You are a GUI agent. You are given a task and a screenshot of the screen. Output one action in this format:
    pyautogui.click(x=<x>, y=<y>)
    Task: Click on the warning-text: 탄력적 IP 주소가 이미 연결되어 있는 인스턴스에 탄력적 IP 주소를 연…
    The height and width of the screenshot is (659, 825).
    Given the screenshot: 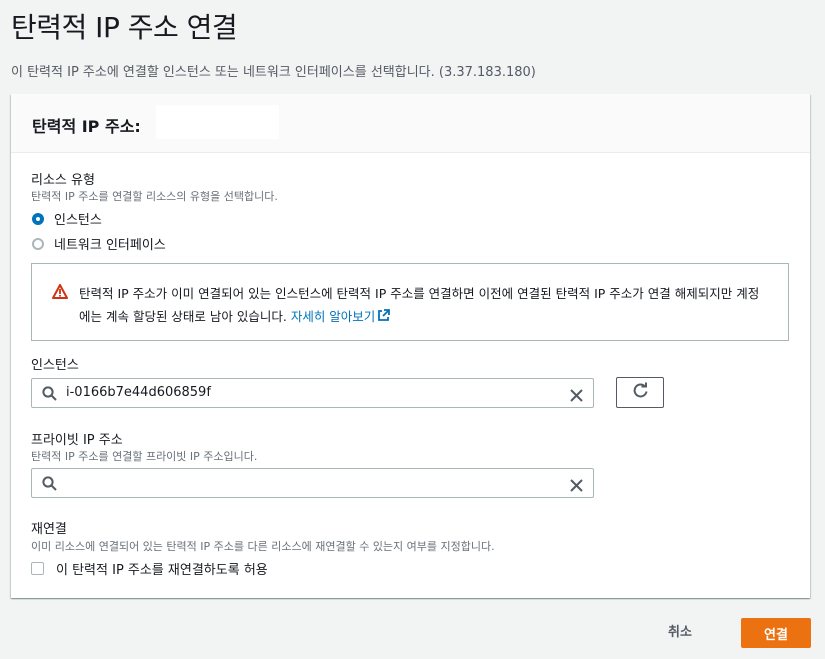 What is the action you would take?
    pyautogui.click(x=424, y=305)
    